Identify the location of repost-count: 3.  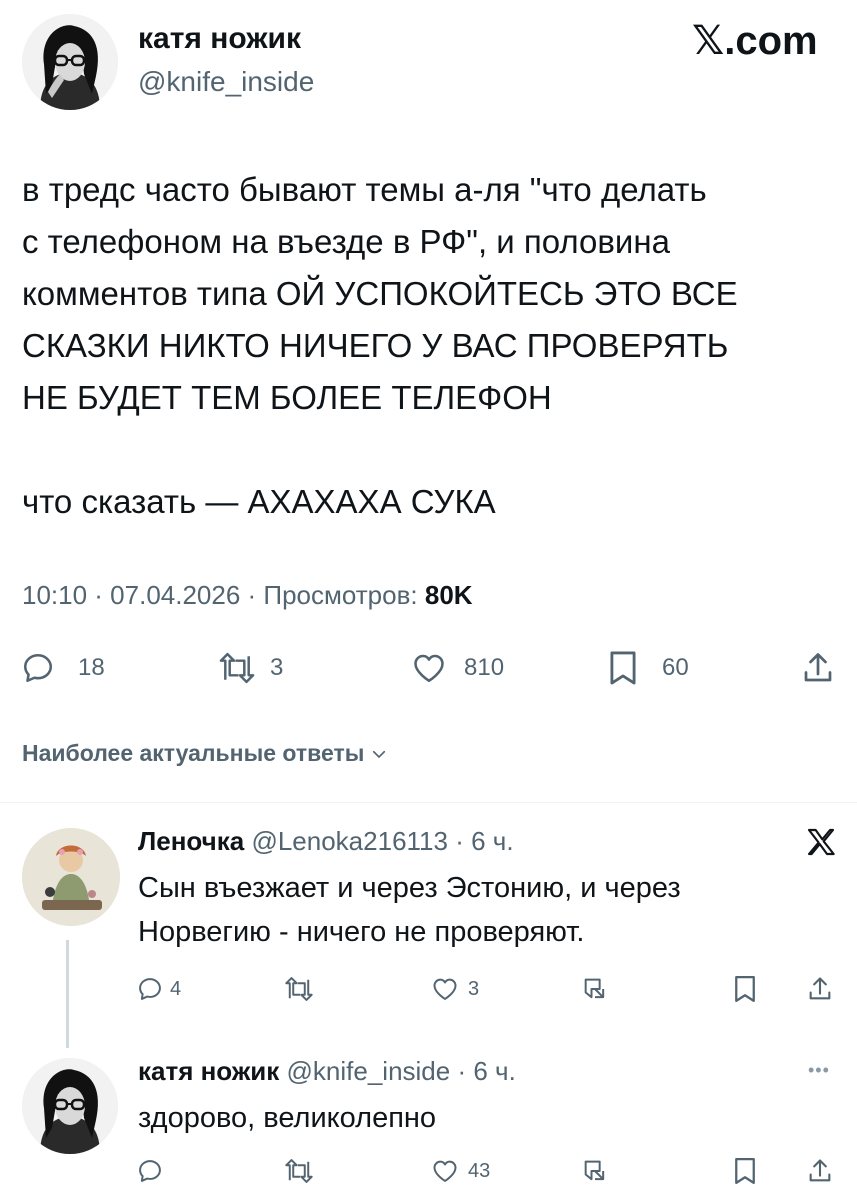
(277, 667).